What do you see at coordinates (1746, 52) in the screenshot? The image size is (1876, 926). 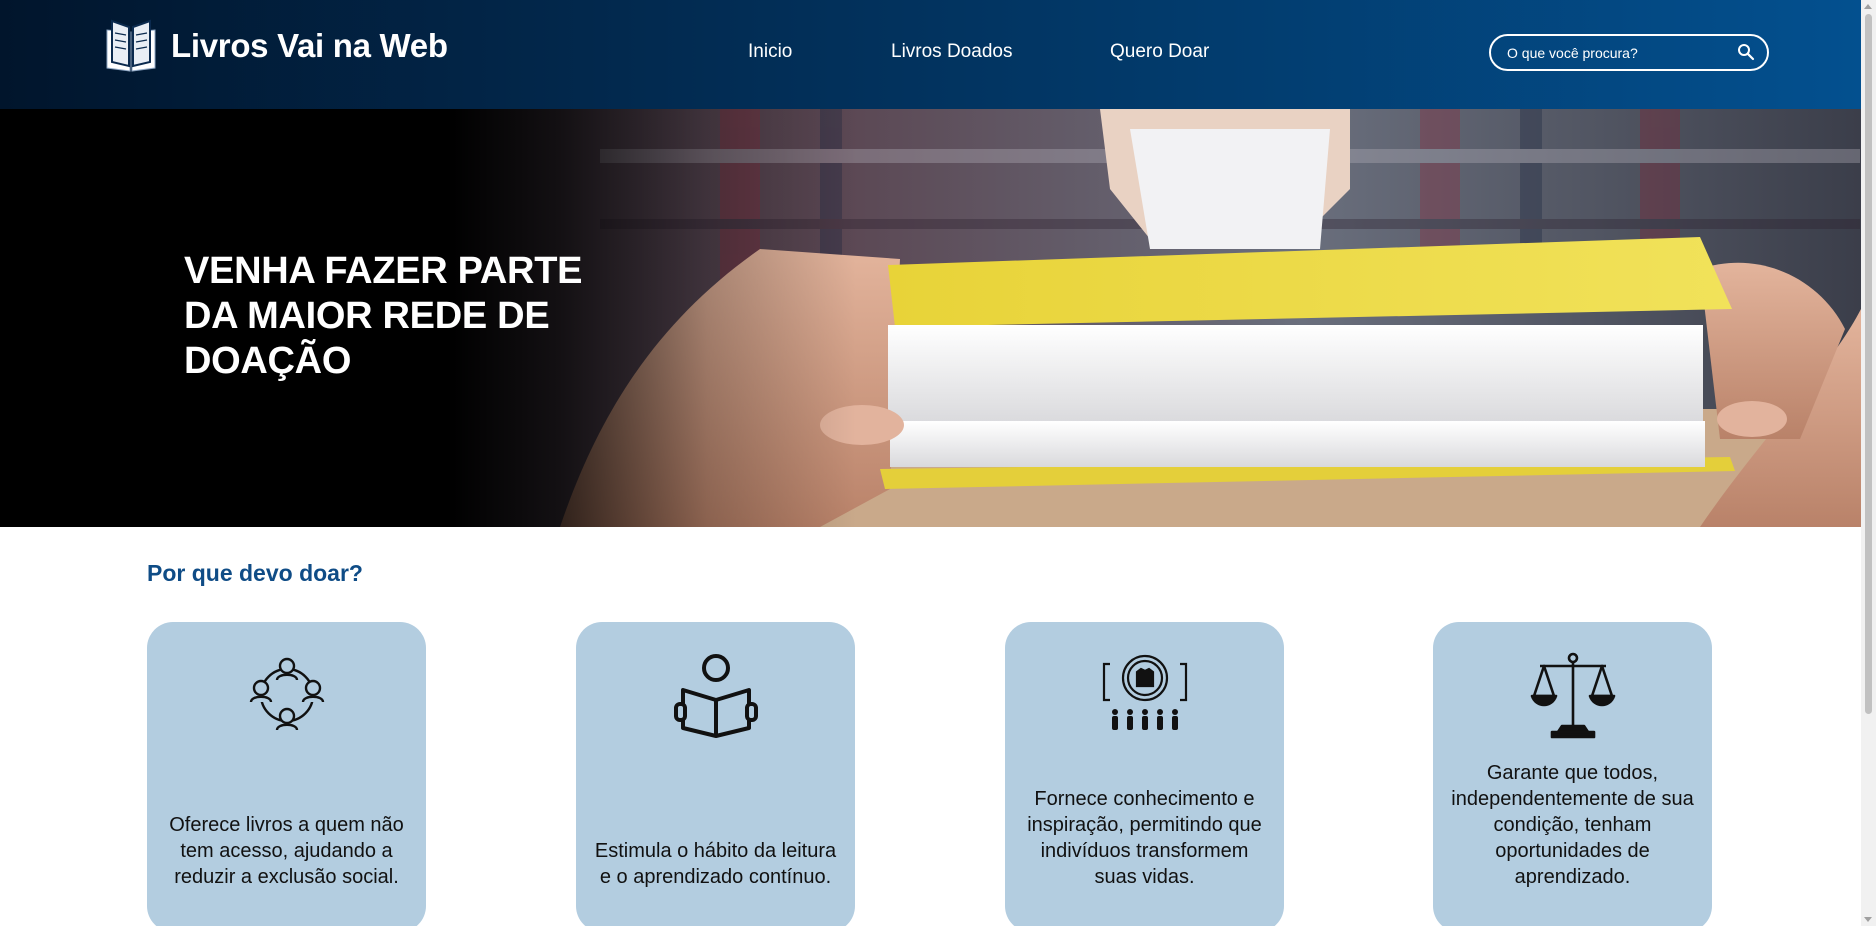 I see `search-icon` at bounding box center [1746, 52].